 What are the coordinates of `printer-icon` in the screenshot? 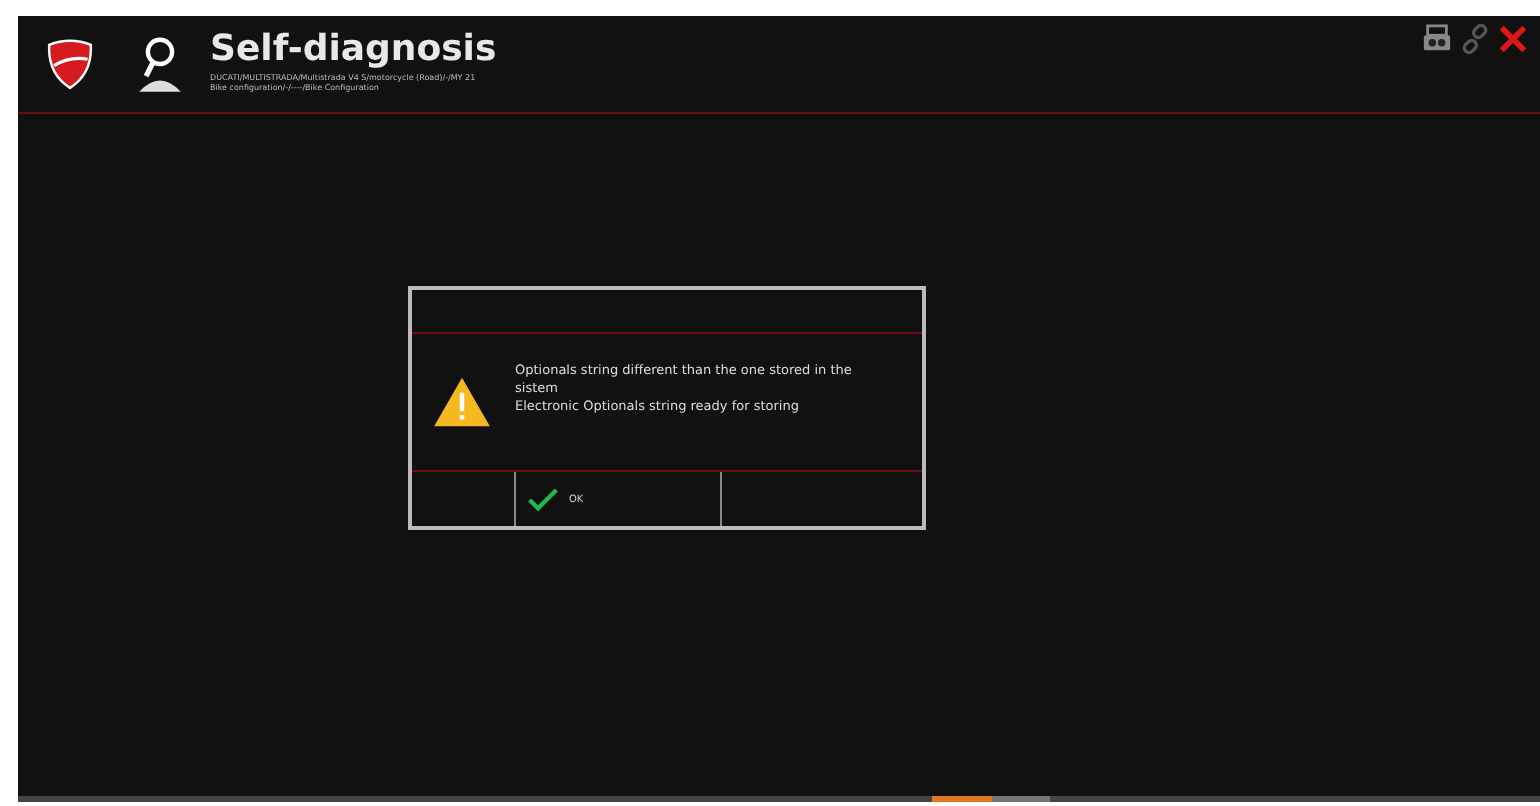 It's located at (1437, 39).